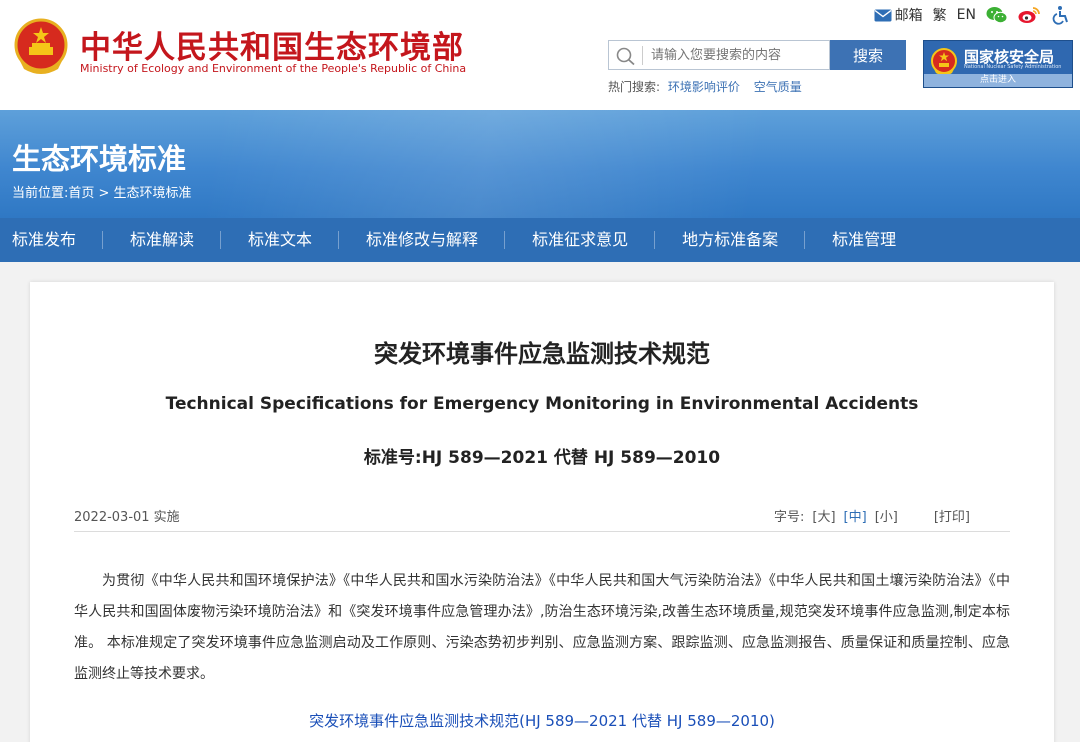 Image resolution: width=1080 pixels, height=742 pixels. What do you see at coordinates (864, 240) in the screenshot?
I see `tab-standard-management: 标准管理` at bounding box center [864, 240].